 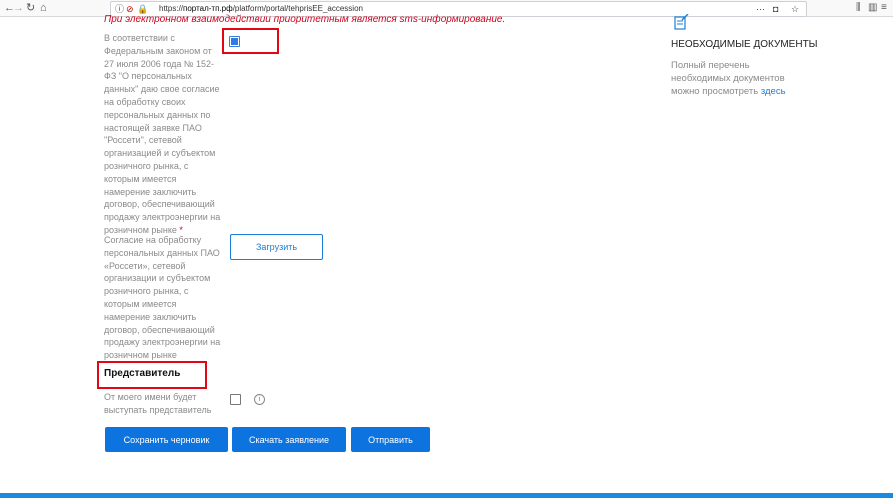 What do you see at coordinates (760, 9) in the screenshot?
I see `more-actions-icon: ⋯` at bounding box center [760, 9].